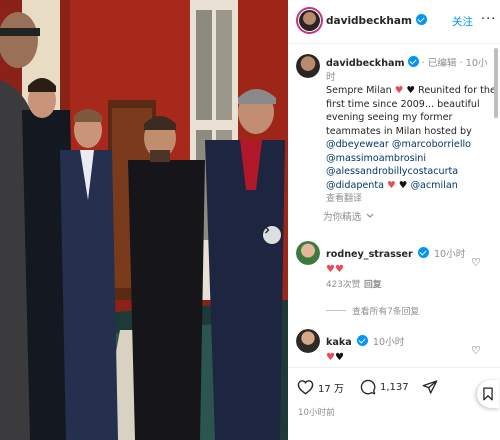 This screenshot has width=500, height=440. What do you see at coordinates (442, 63) in the screenshot?
I see `edited-label: 已编辑` at bounding box center [442, 63].